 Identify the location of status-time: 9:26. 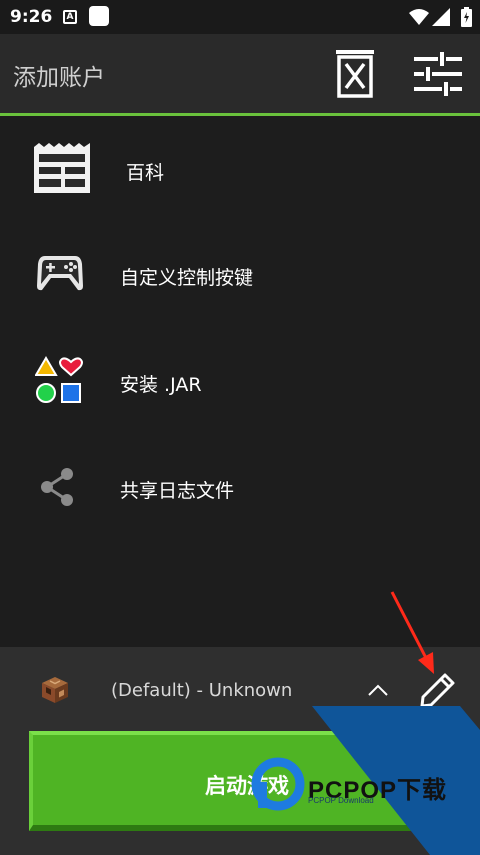
(31, 17).